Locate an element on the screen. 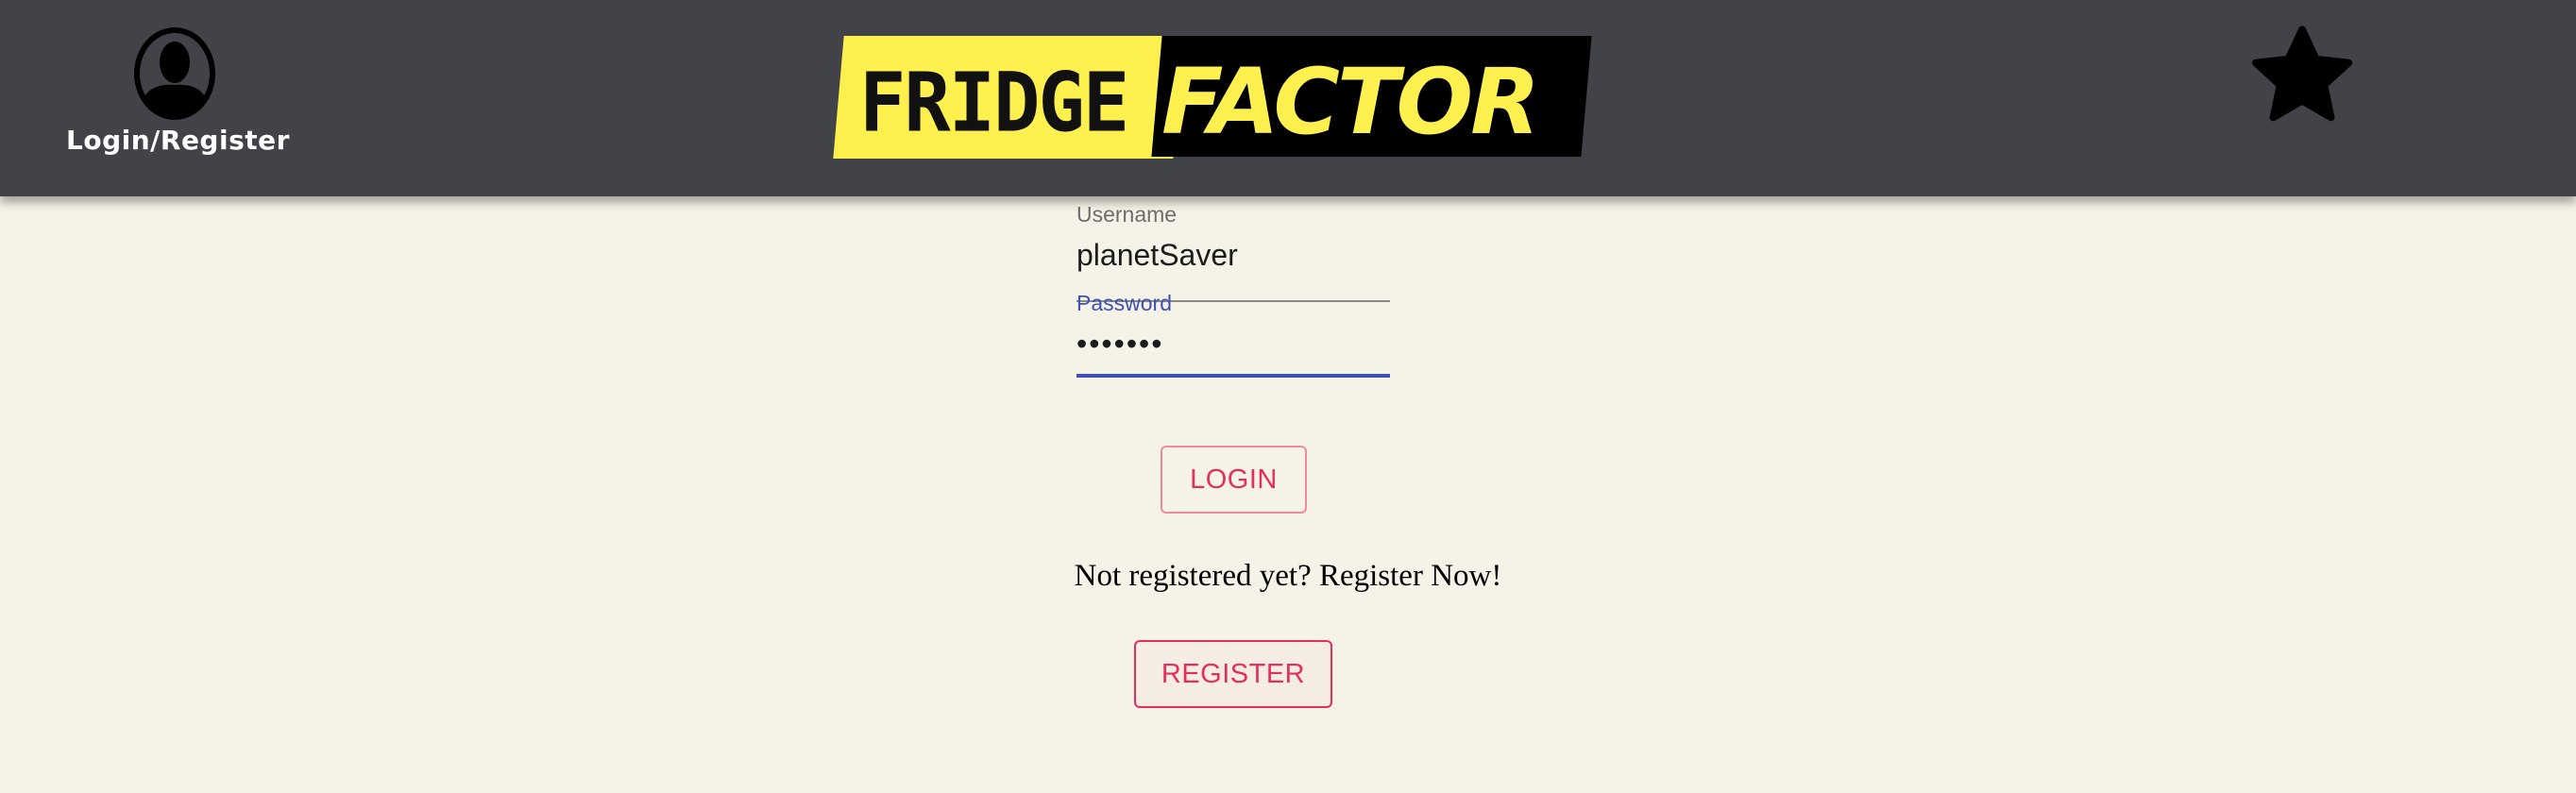  logo-text-factor: FACTOR is located at coordinates (1350, 102).